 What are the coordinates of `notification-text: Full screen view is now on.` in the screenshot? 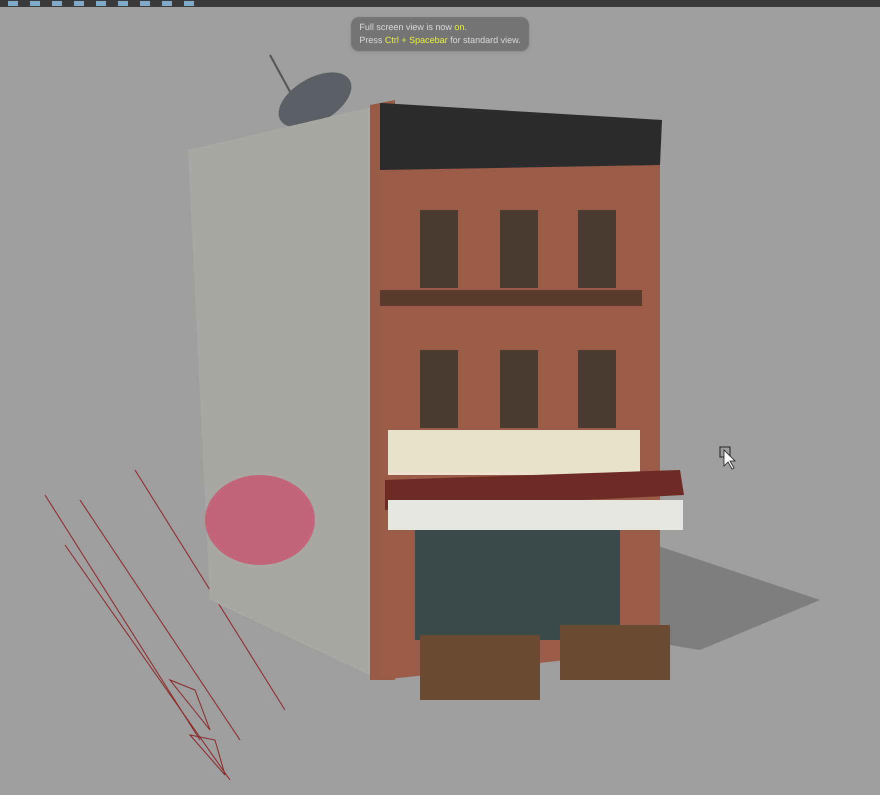 It's located at (413, 27).